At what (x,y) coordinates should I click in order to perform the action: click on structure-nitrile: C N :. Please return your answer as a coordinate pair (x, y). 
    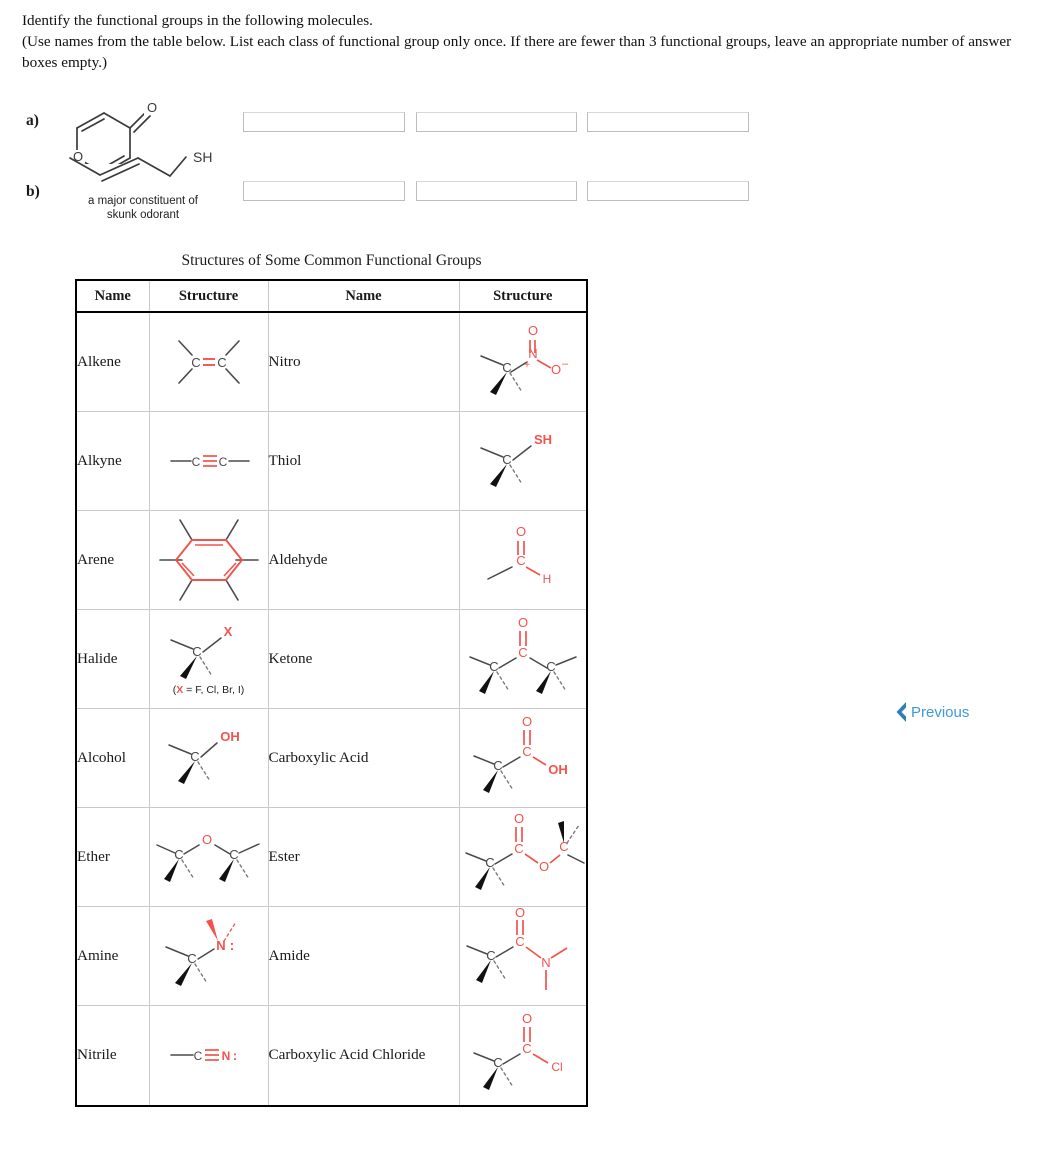
    Looking at the image, I should click on (208, 1055).